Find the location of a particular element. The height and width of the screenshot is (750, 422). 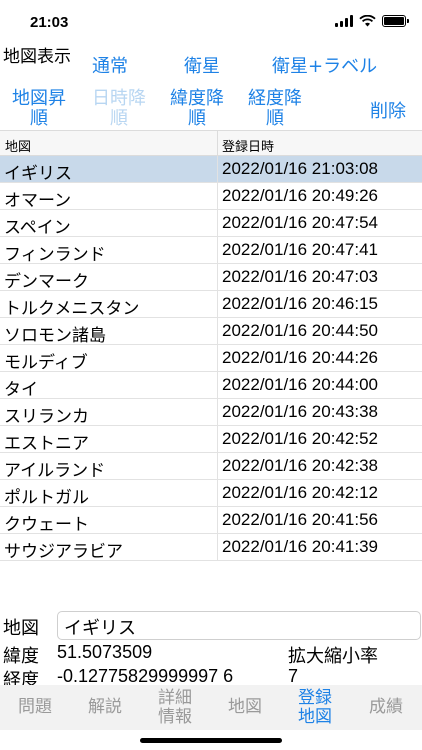

sort-map-asc-button: 地図昇順 is located at coordinates (39, 109).